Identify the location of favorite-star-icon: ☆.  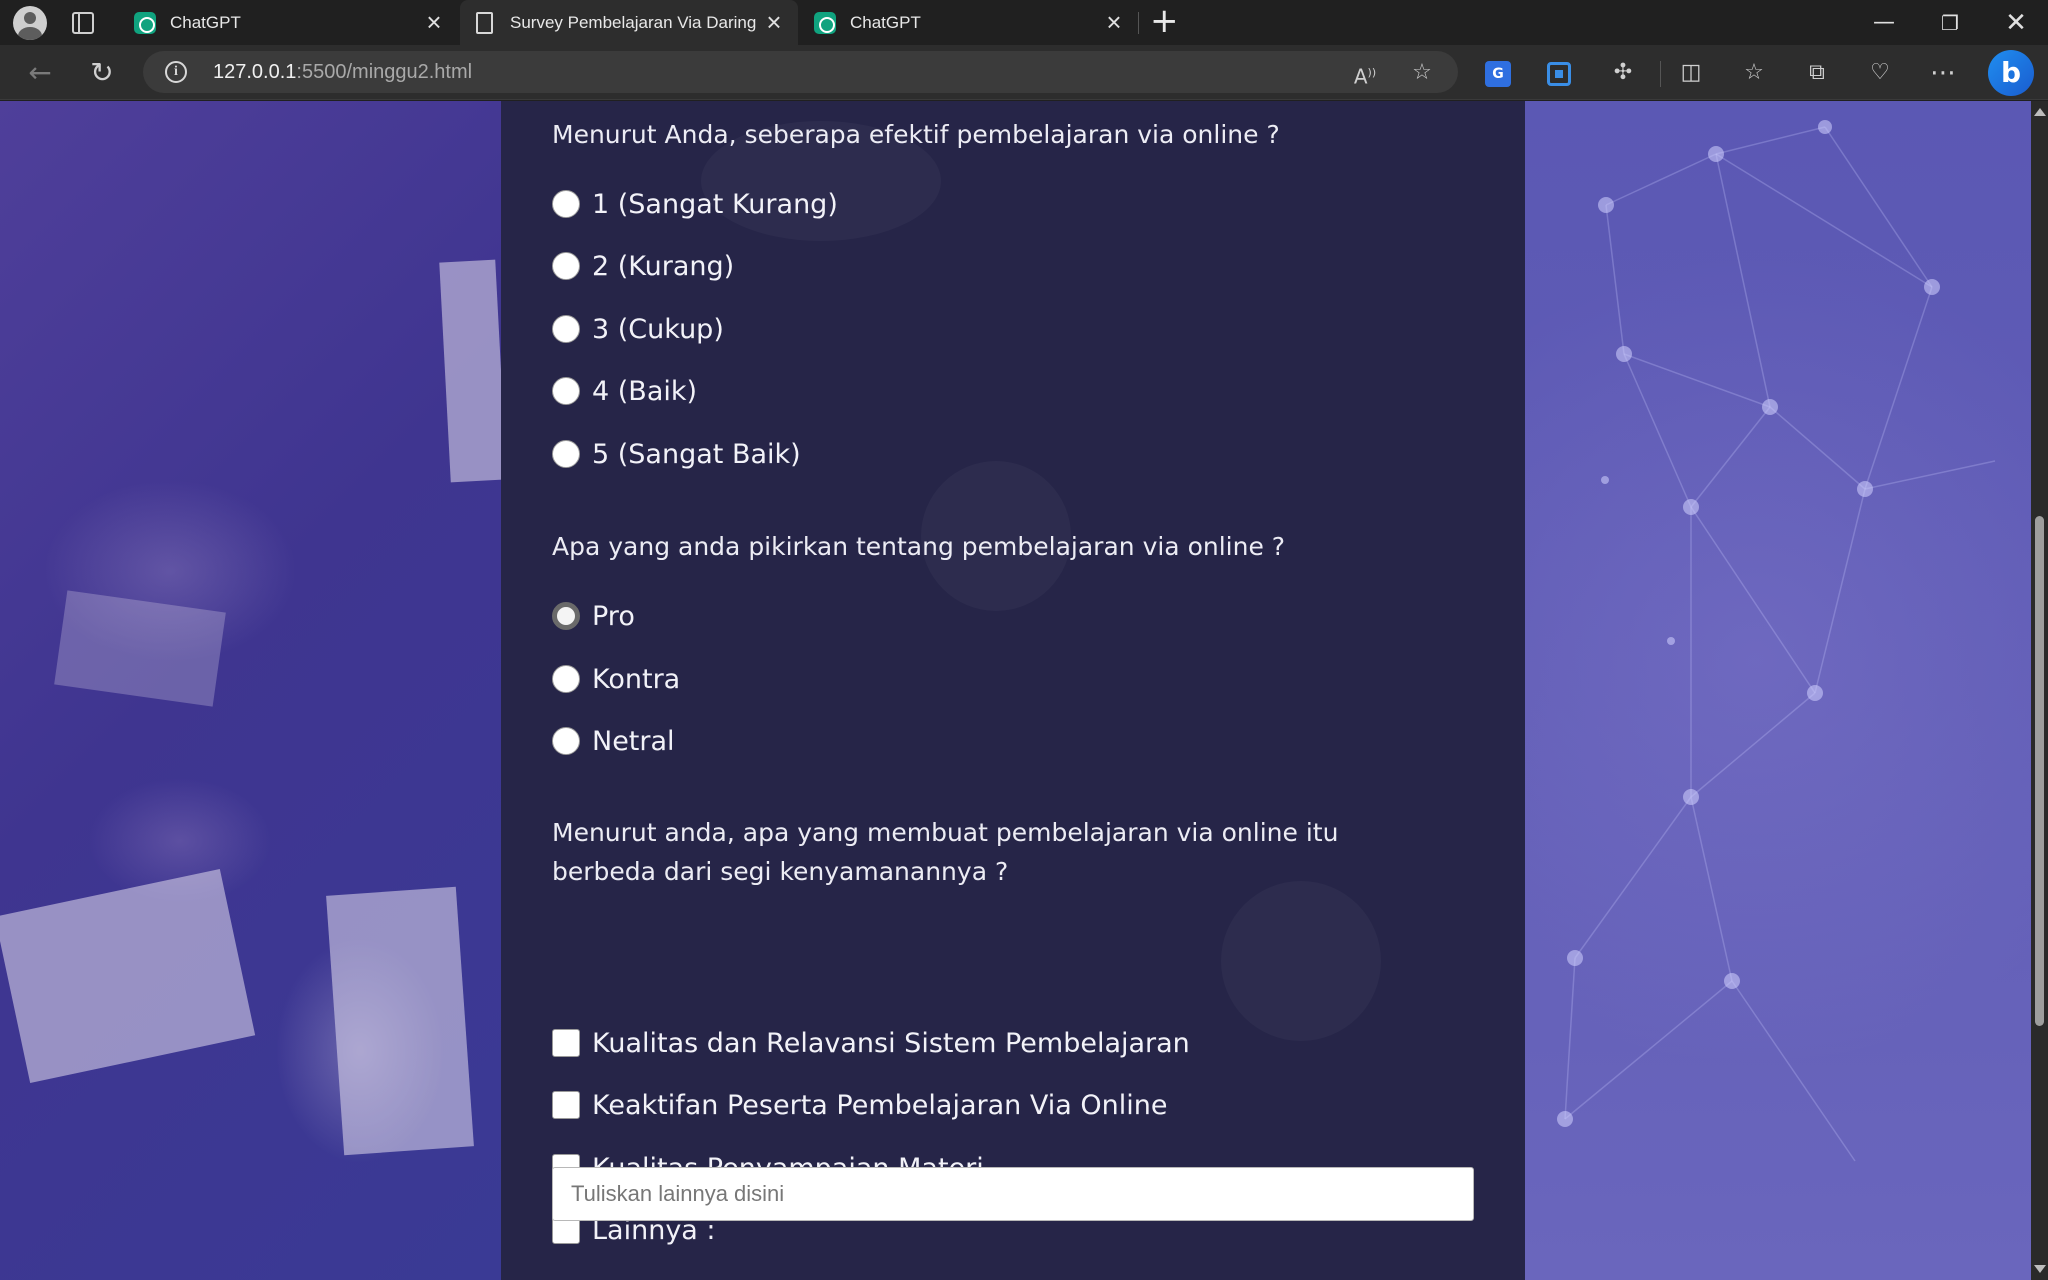
(1422, 73).